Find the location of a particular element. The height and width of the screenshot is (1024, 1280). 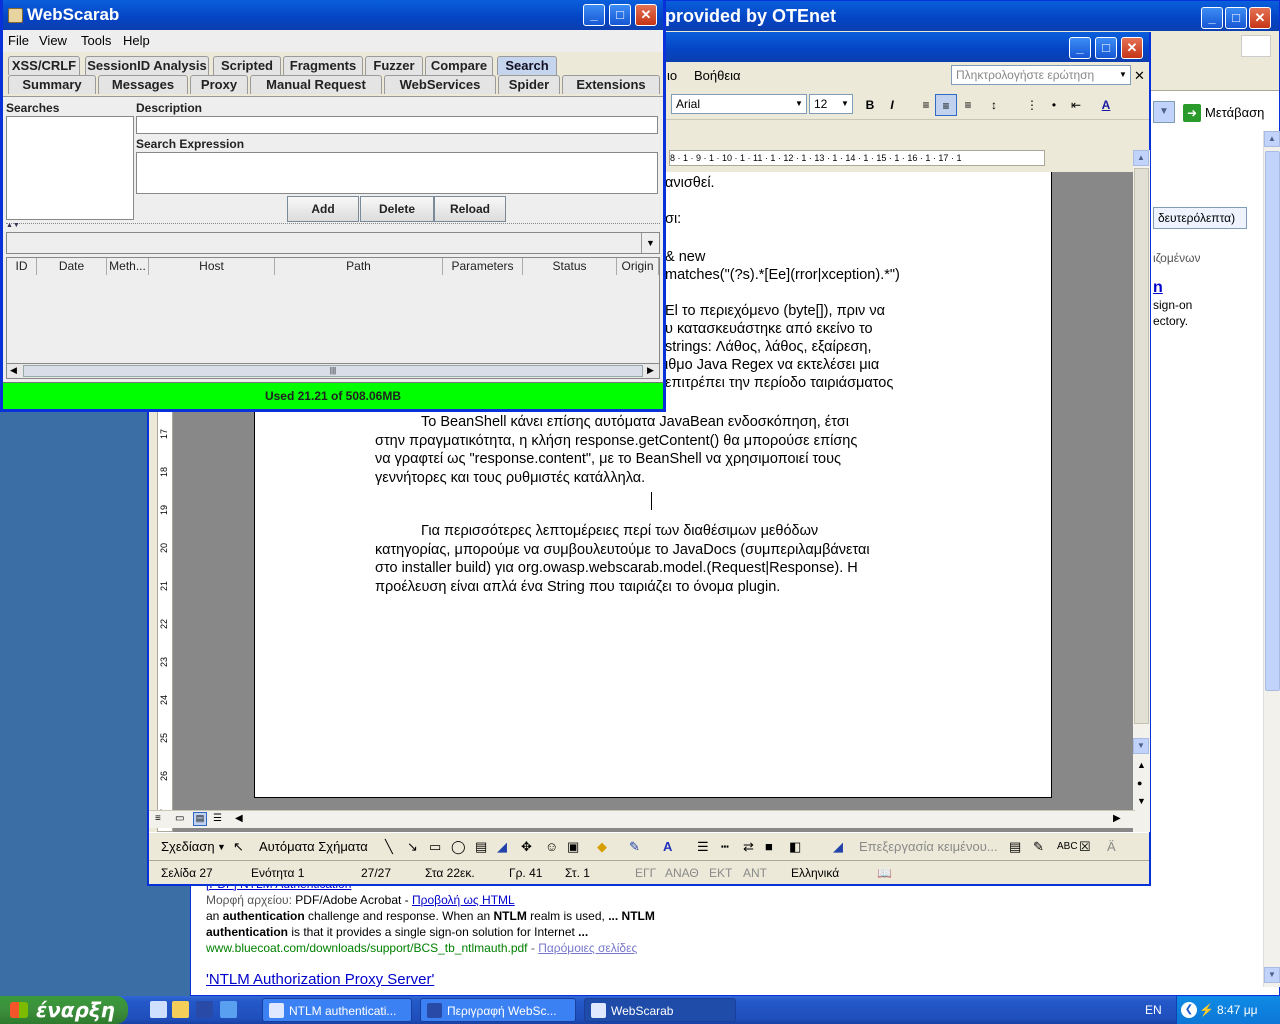

search-results-combo: ▼ is located at coordinates (333, 243).